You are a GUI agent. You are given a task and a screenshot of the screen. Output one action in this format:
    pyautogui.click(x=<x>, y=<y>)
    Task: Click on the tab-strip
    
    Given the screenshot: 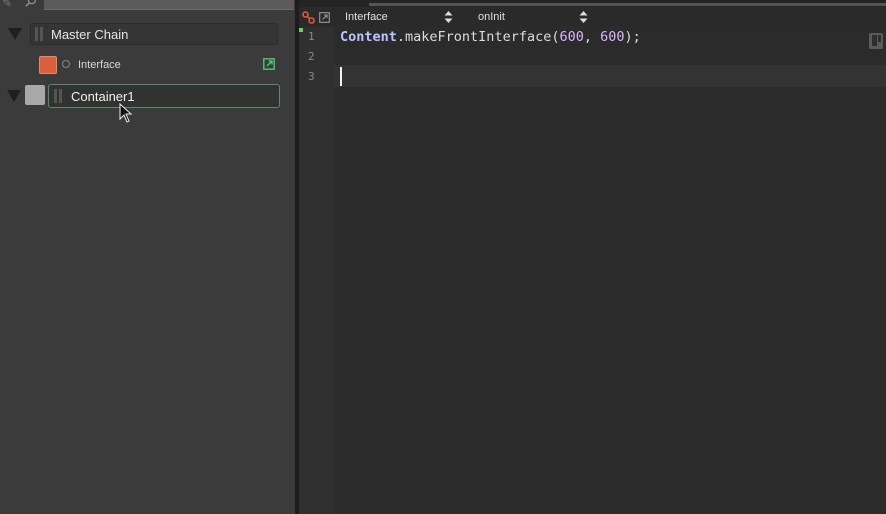 What is the action you would take?
    pyautogui.click(x=592, y=3)
    